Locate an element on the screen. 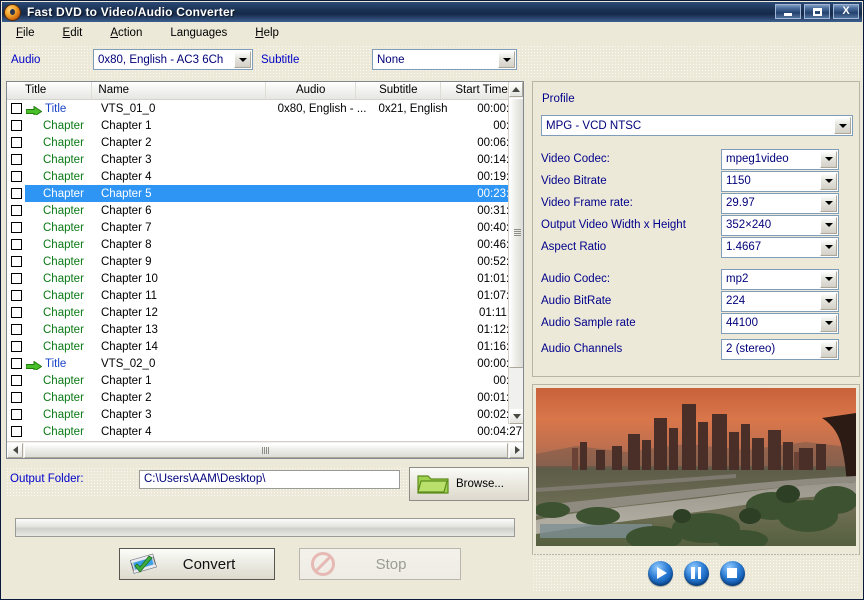 This screenshot has width=864, height=600. setting-select: 2 (stereo) is located at coordinates (780, 349).